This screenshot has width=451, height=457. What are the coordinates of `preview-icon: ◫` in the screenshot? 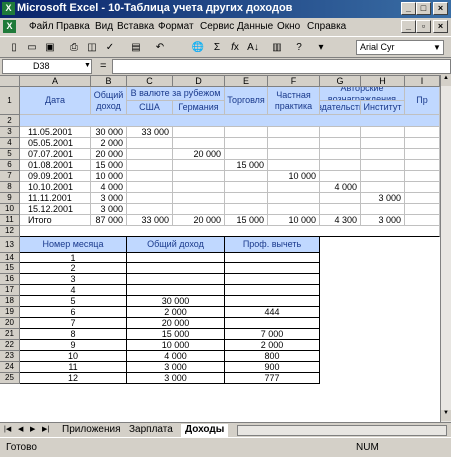 It's located at (92, 47).